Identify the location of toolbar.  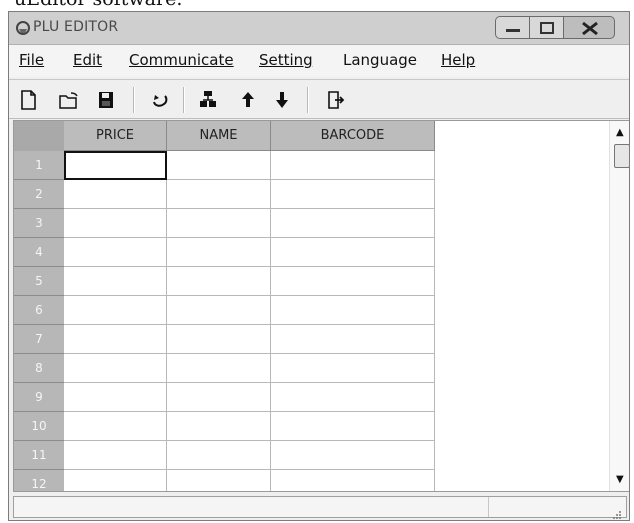
(319, 99).